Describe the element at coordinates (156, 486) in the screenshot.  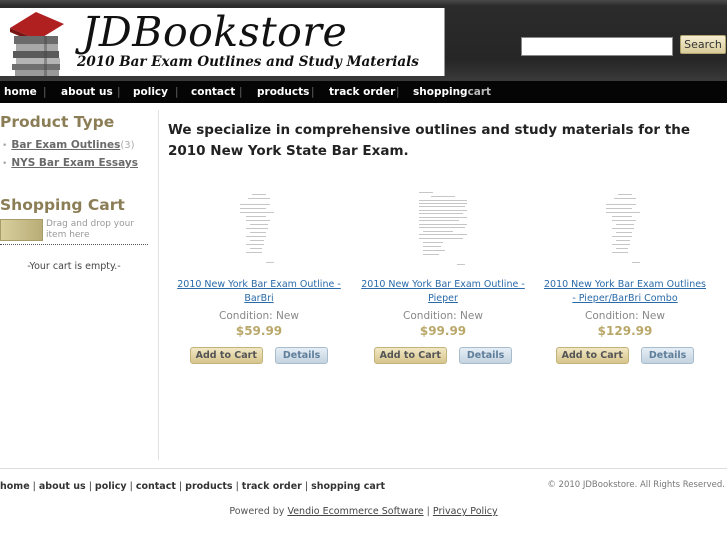
I see `footer-link-contact: contact` at that location.